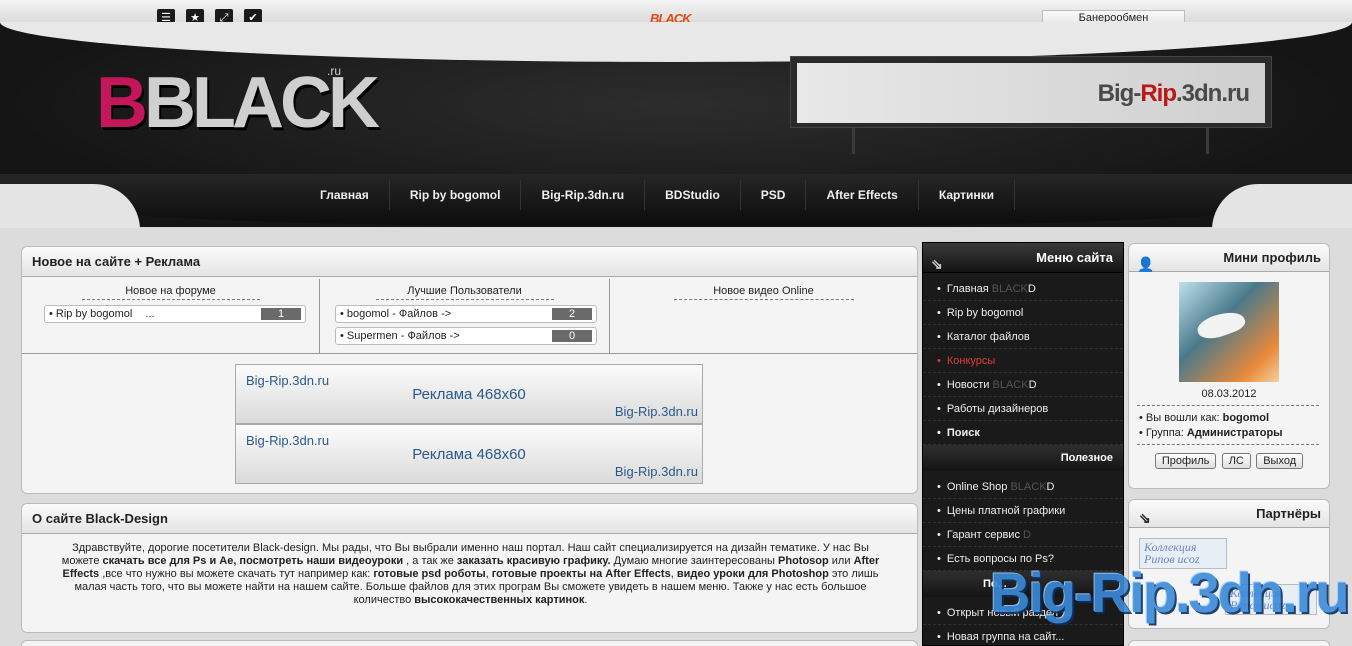  What do you see at coordinates (466, 336) in the screenshot?
I see `user-item: • Supermen - Файлов -> 0` at bounding box center [466, 336].